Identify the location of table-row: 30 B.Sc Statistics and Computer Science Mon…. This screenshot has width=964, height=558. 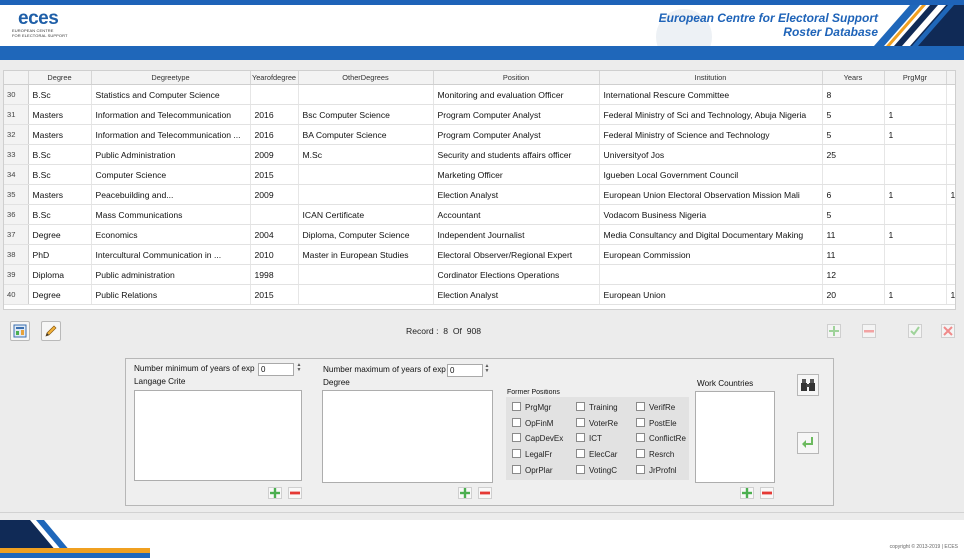
(479, 94).